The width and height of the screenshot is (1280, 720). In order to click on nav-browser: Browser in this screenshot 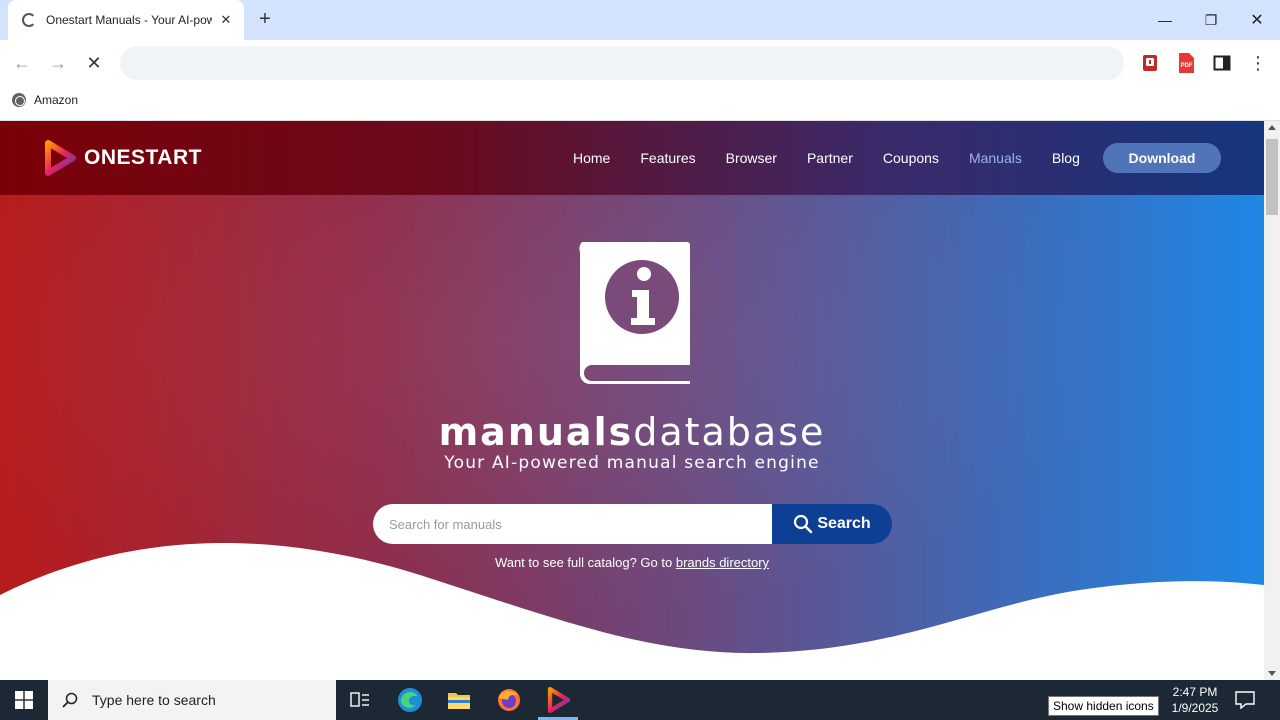, I will do `click(751, 158)`.